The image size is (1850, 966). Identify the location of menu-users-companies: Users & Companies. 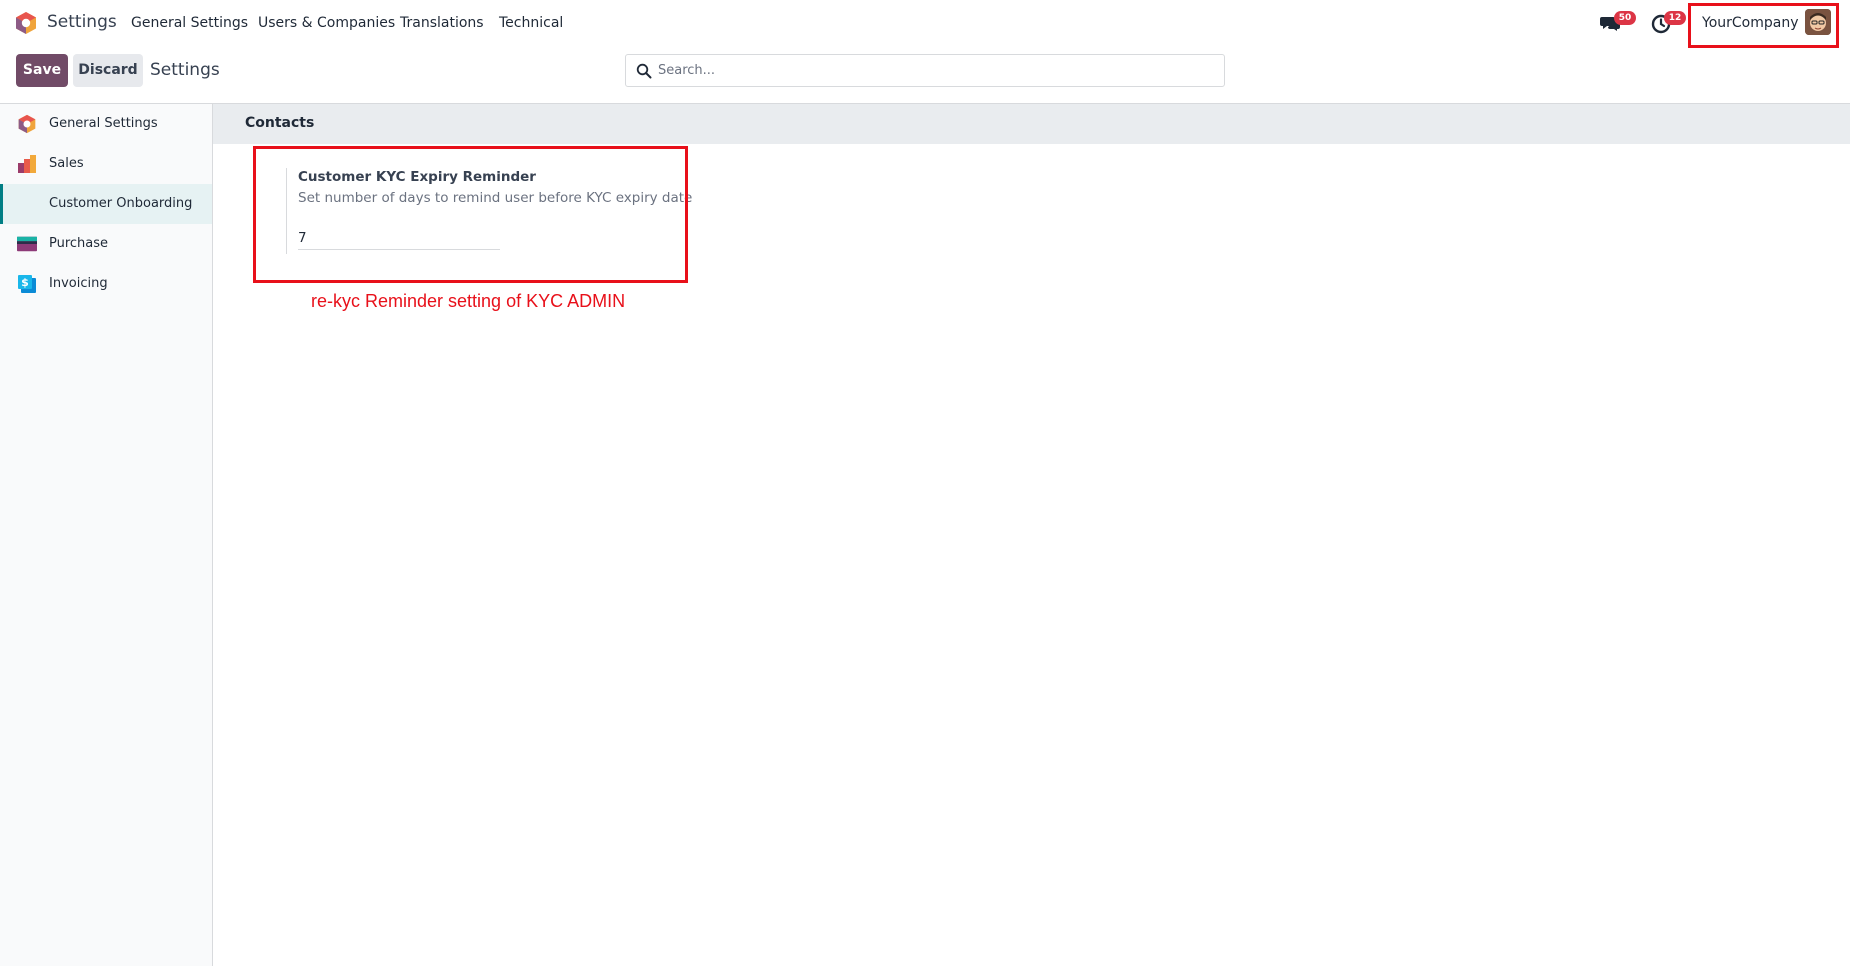
(326, 23).